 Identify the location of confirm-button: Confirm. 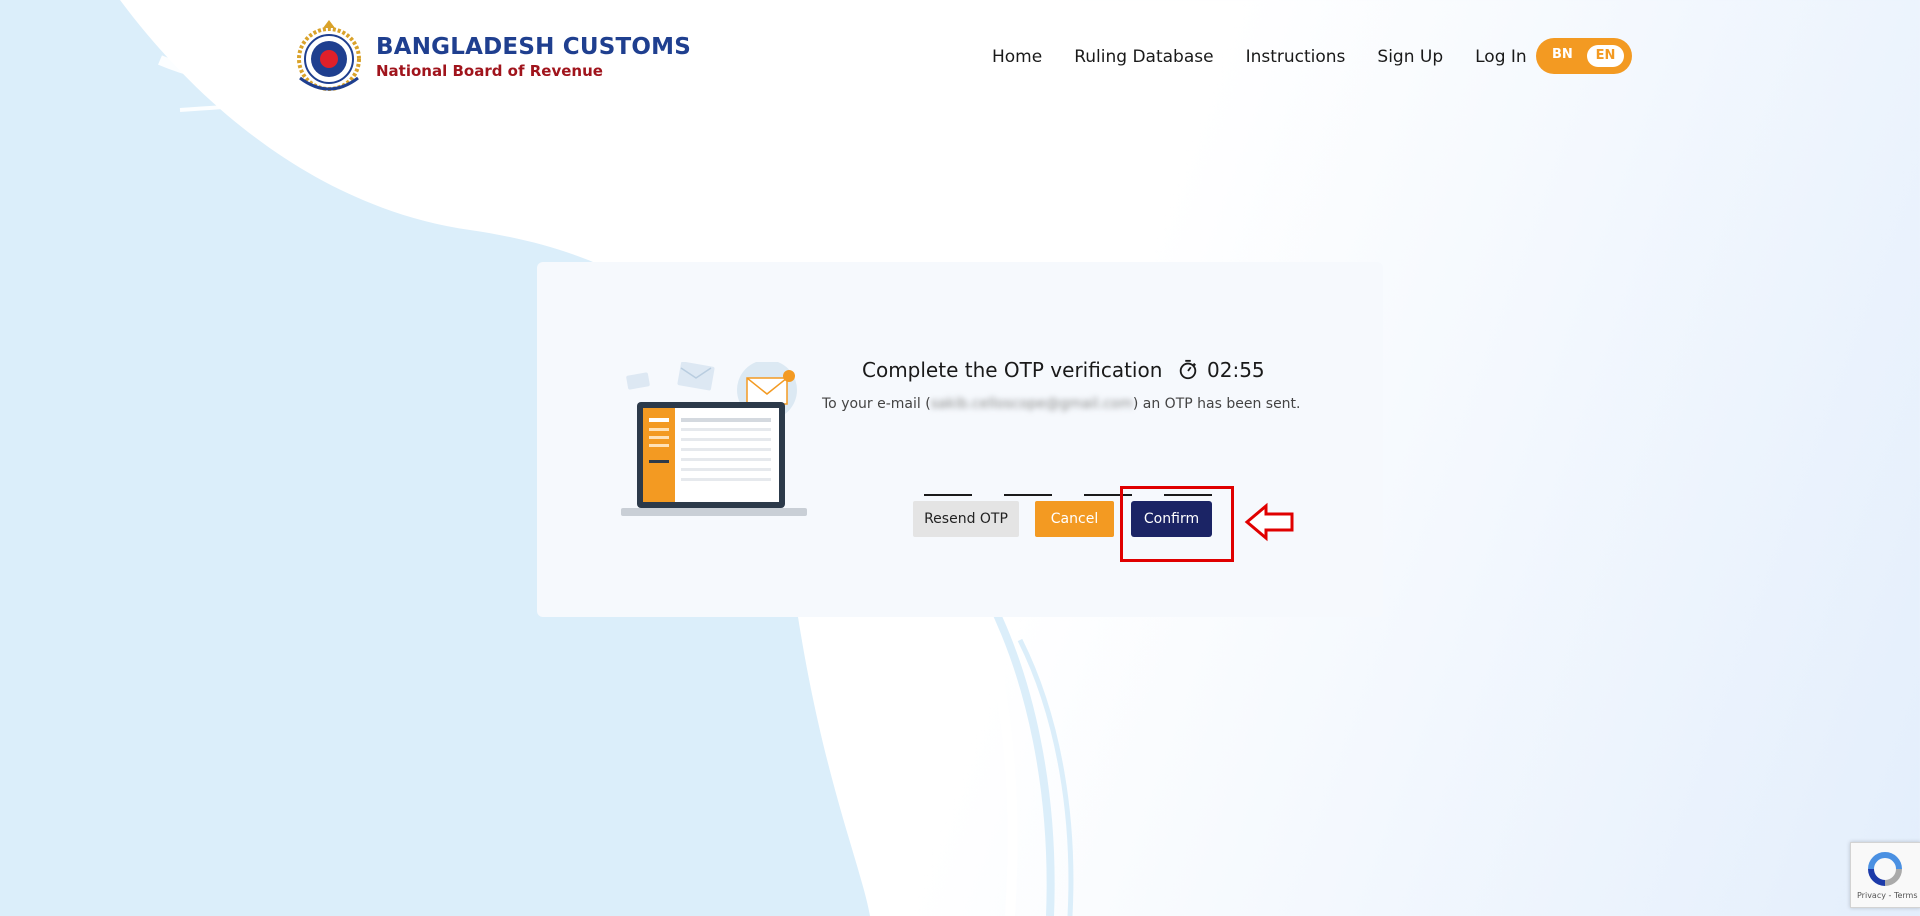
(1171, 519).